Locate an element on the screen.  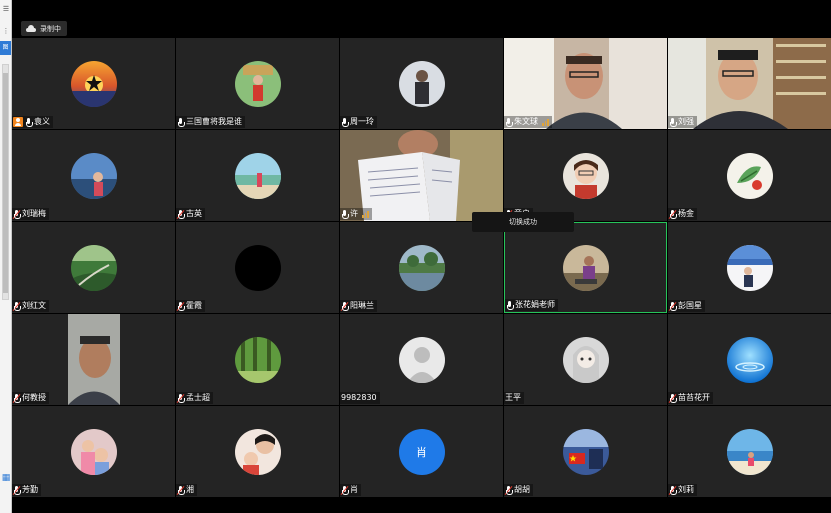
participant-tile: 霍霞 is located at coordinates (257, 267).